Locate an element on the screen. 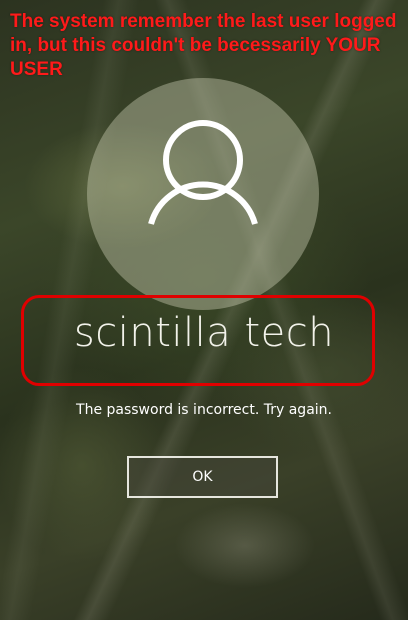 This screenshot has height=620, width=408. user-silhouette-icon is located at coordinates (203, 172).